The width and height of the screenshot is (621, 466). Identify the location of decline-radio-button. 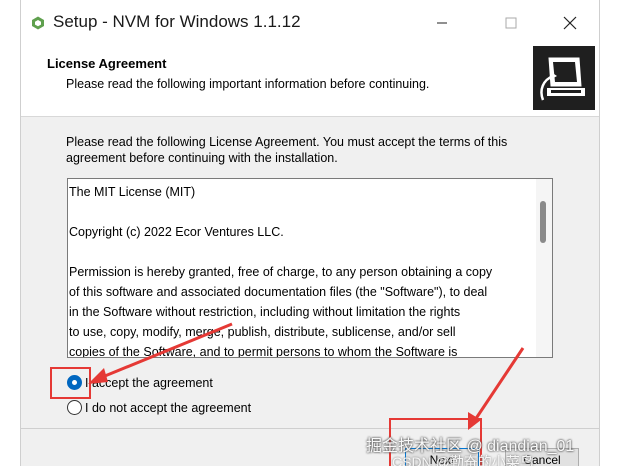
(74, 407).